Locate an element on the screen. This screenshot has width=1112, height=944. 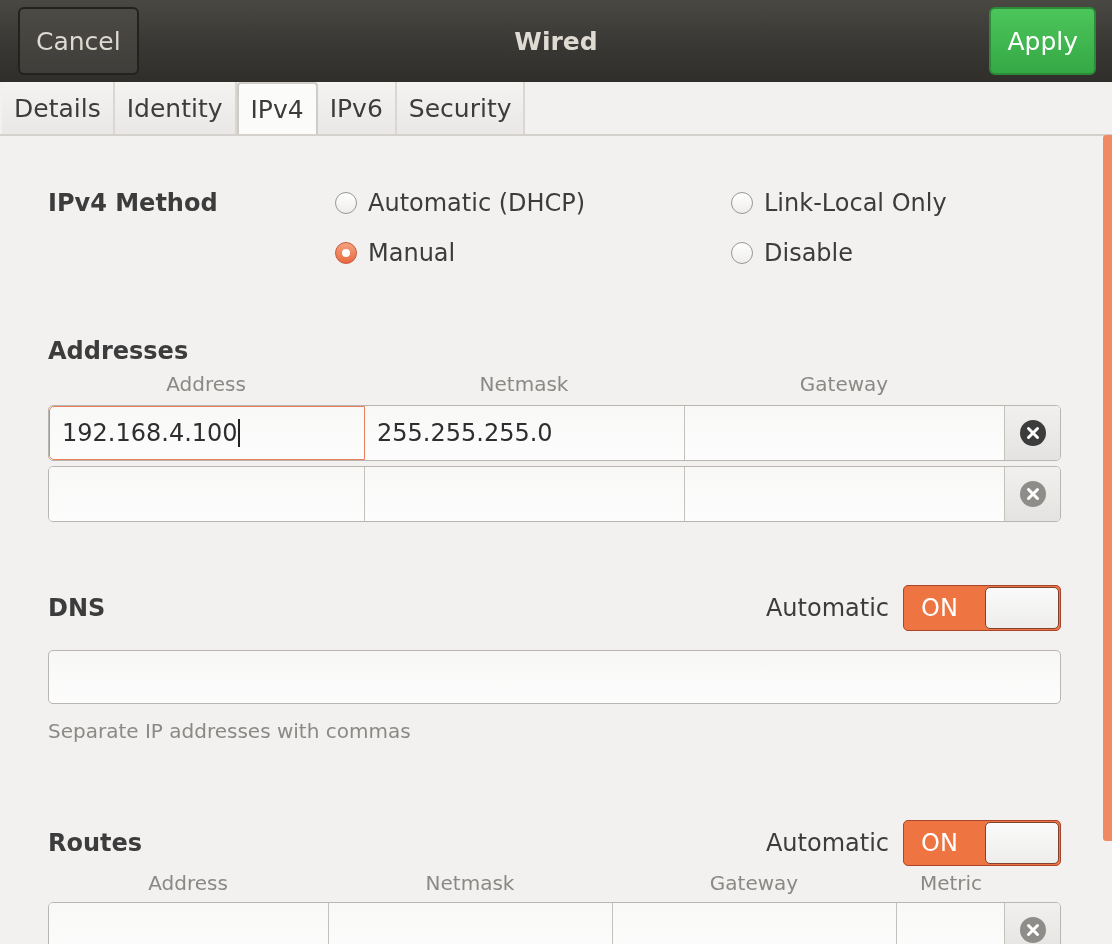
address-field: 192.168.4.100 is located at coordinates (207, 433).